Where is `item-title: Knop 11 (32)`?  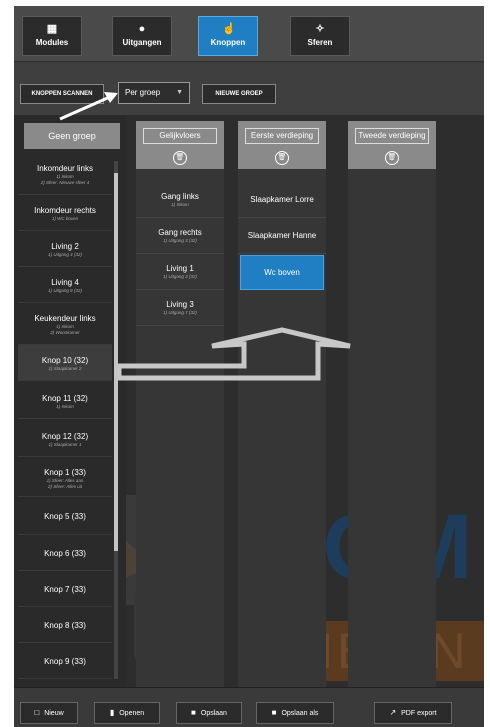 item-title: Knop 11 (32) is located at coordinates (65, 398).